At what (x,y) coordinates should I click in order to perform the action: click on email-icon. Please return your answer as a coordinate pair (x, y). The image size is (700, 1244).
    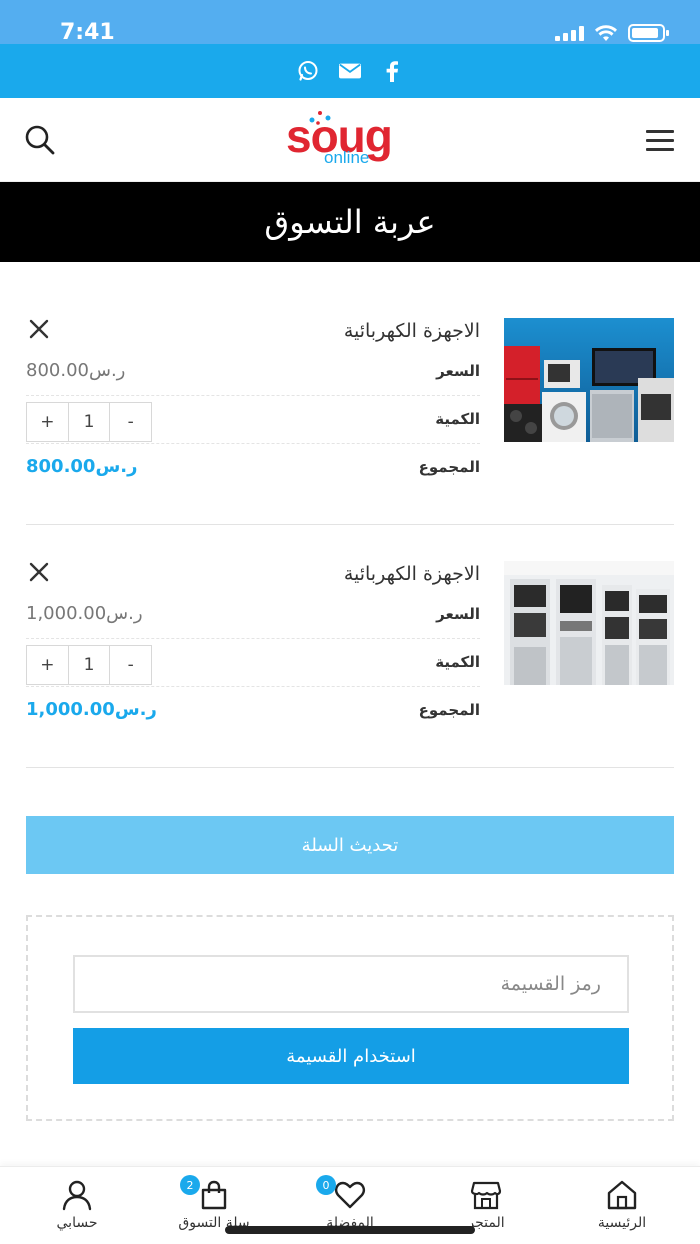
    Looking at the image, I should click on (350, 71).